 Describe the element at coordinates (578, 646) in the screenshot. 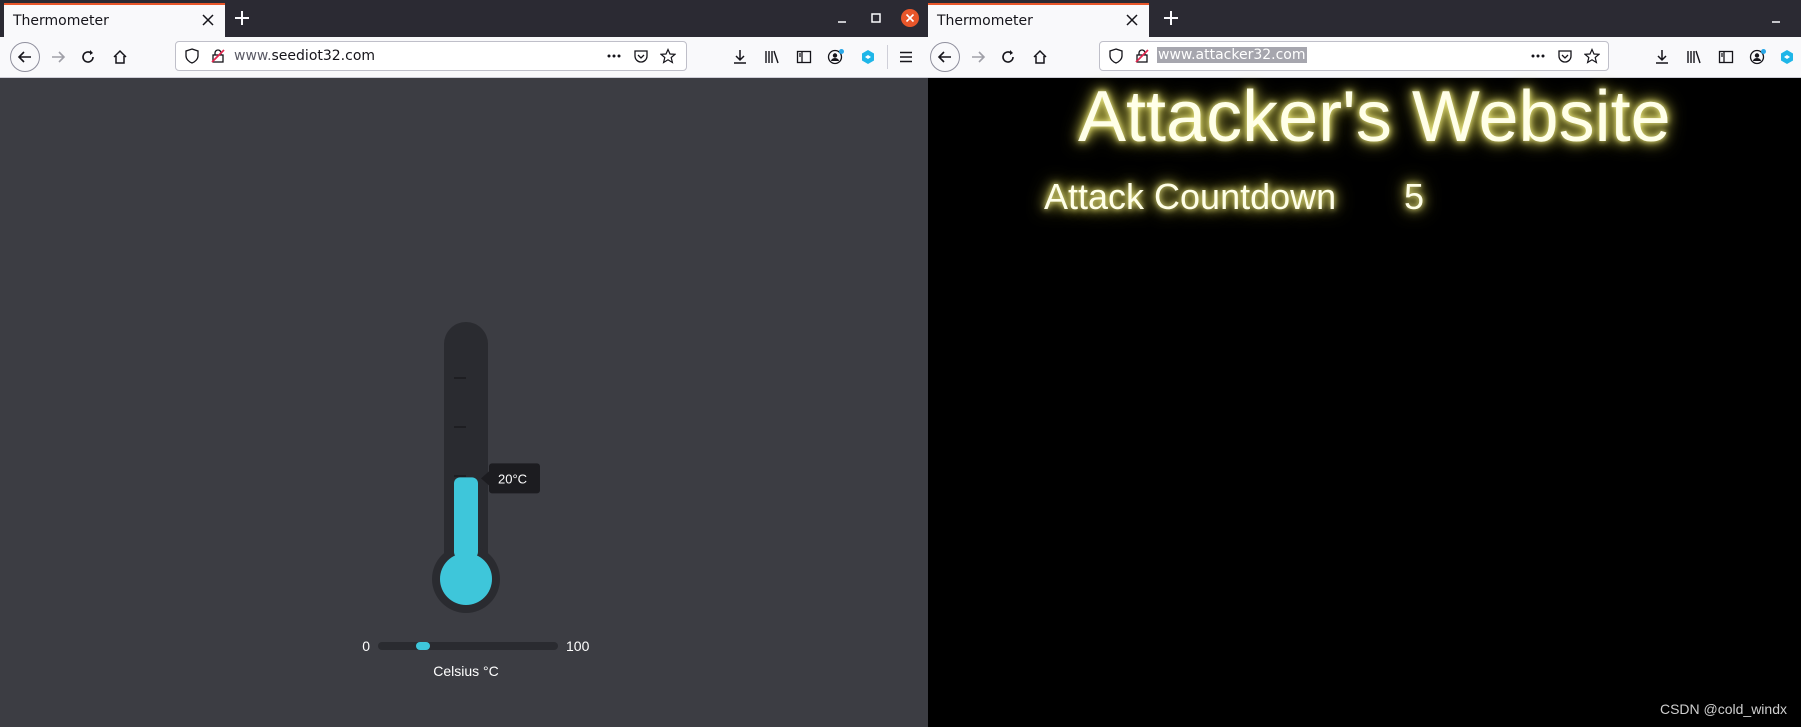

I see `slider-max-label: 100` at that location.